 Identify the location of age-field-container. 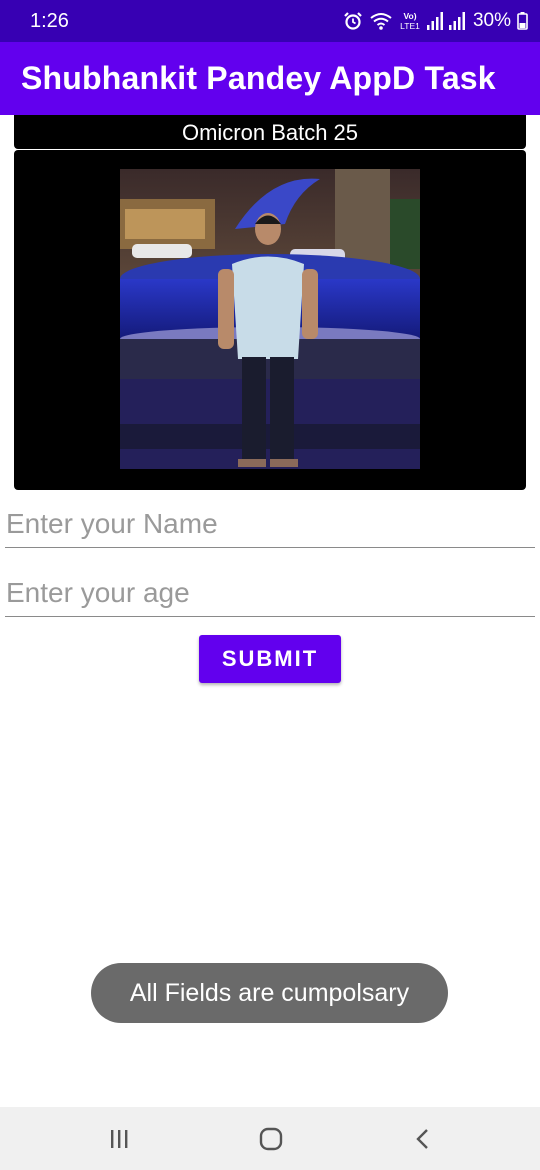
(270, 593).